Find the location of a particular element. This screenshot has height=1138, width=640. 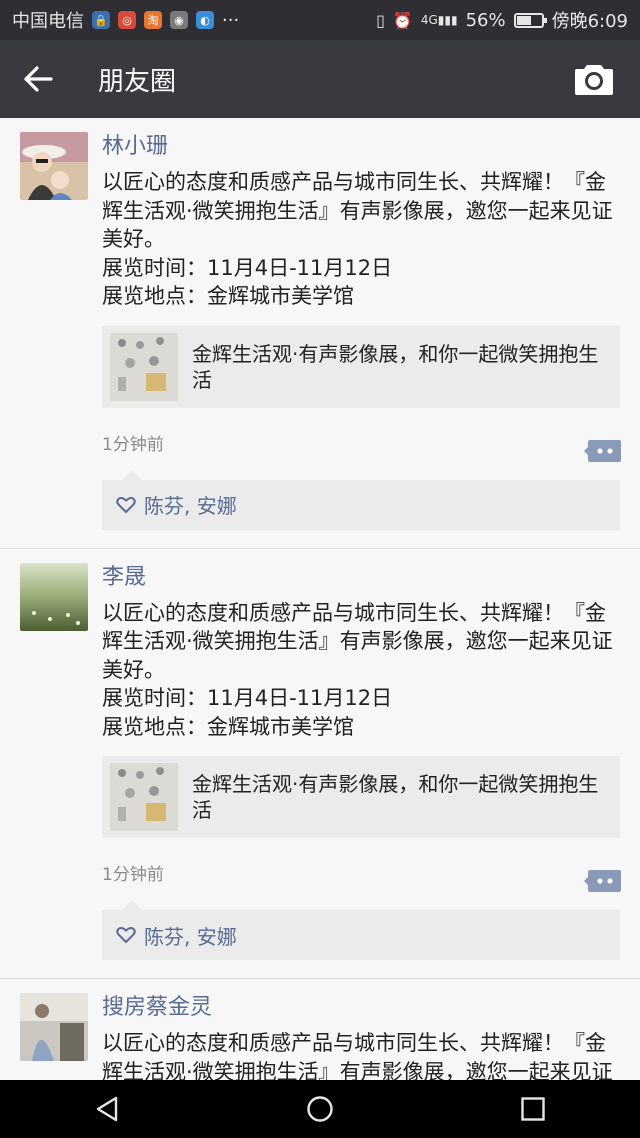

app-notification-icon: ◎ is located at coordinates (127, 20).